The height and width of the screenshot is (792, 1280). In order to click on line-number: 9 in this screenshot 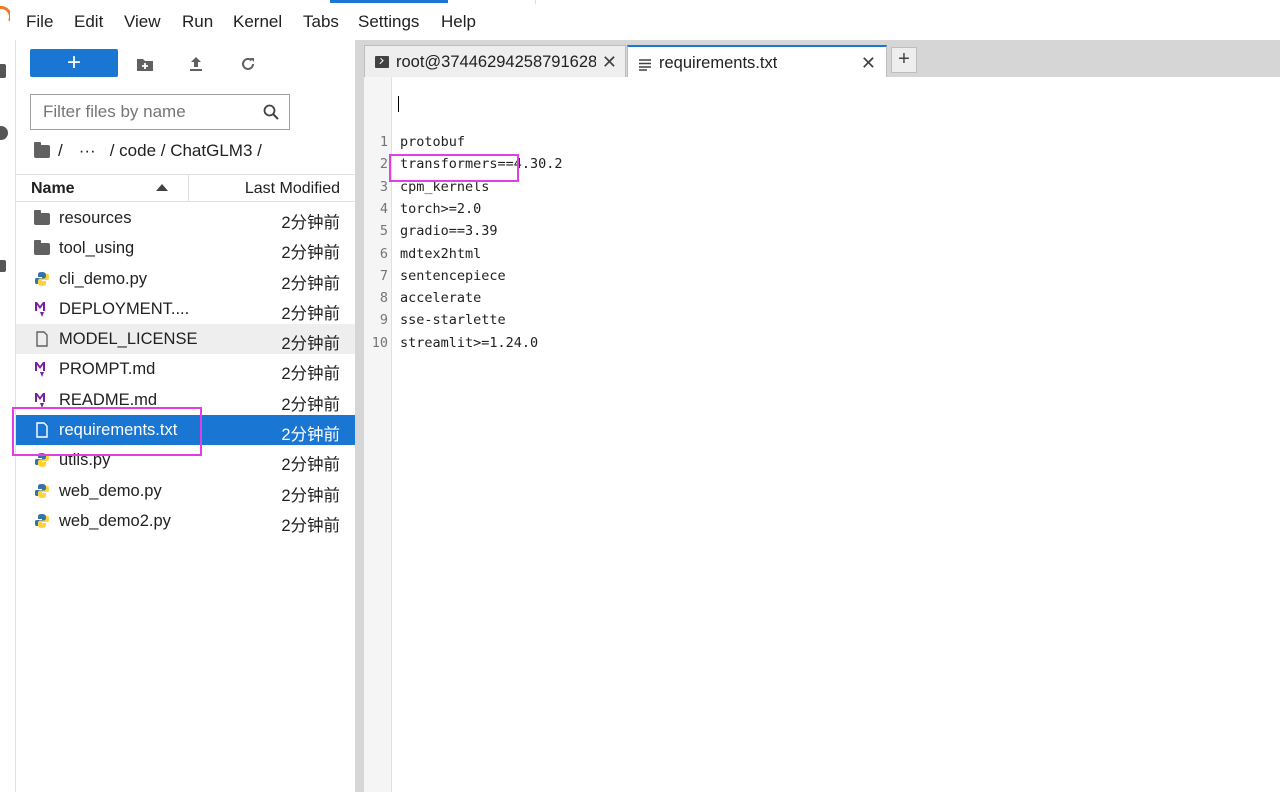, I will do `click(383, 320)`.